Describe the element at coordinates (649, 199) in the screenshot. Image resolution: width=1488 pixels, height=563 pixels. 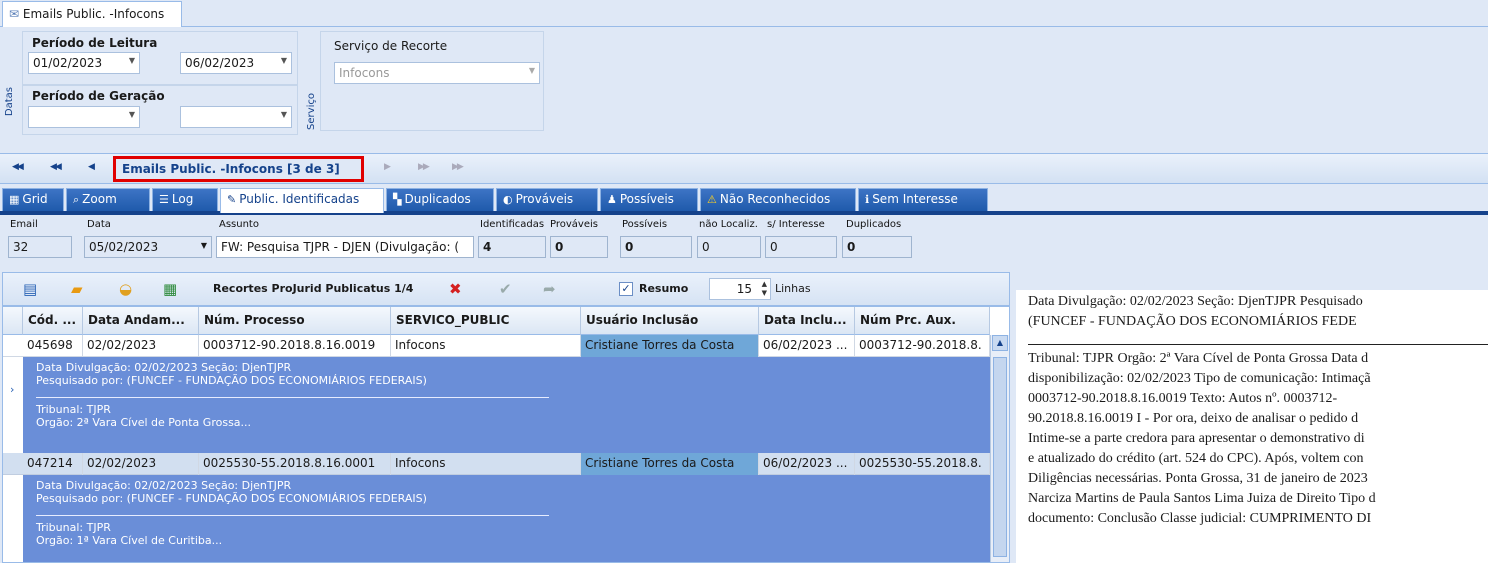
I see `tab-possiveis: ♟ Possíveis` at that location.